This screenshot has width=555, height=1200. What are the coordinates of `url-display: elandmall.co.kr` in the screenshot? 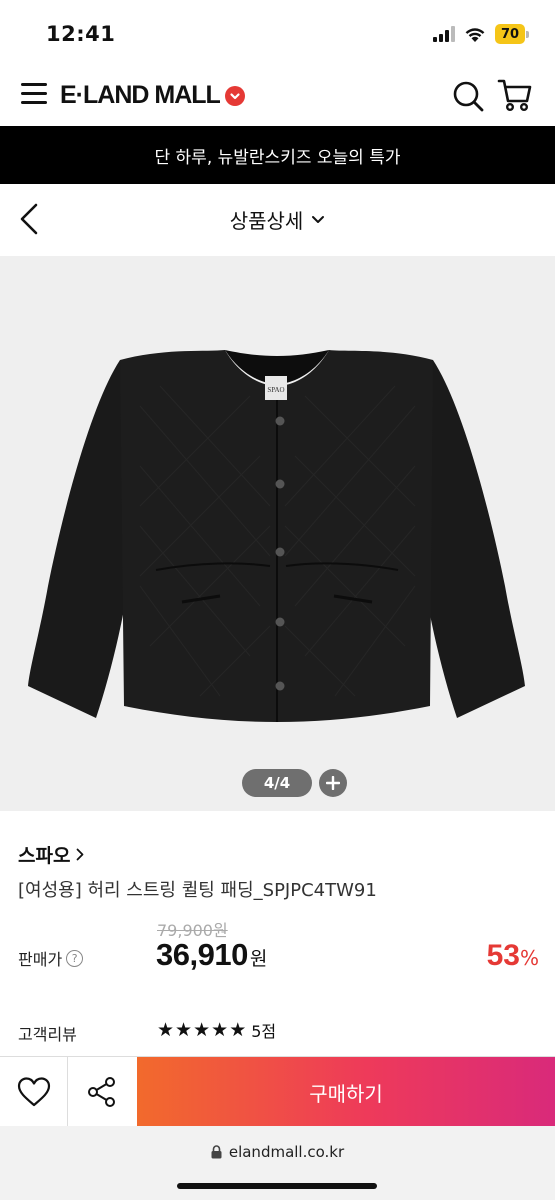 It's located at (277, 1152).